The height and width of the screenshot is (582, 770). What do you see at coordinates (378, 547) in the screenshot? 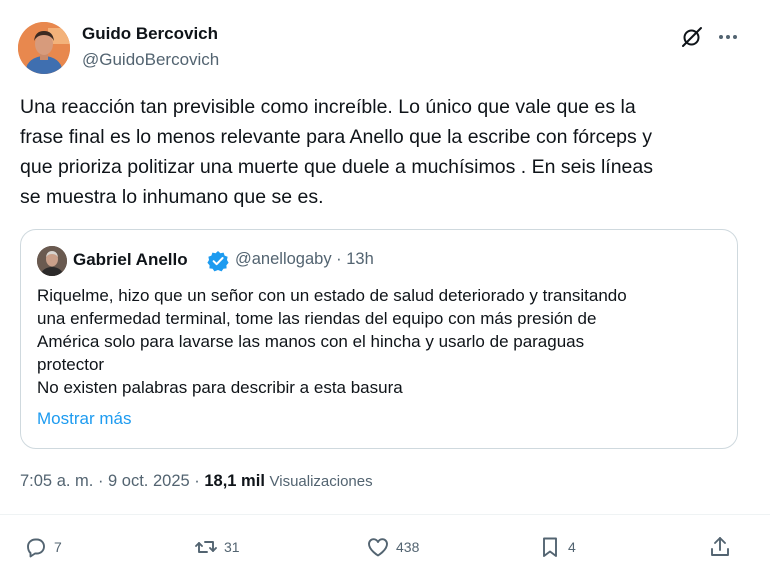
I see `heart-icon` at bounding box center [378, 547].